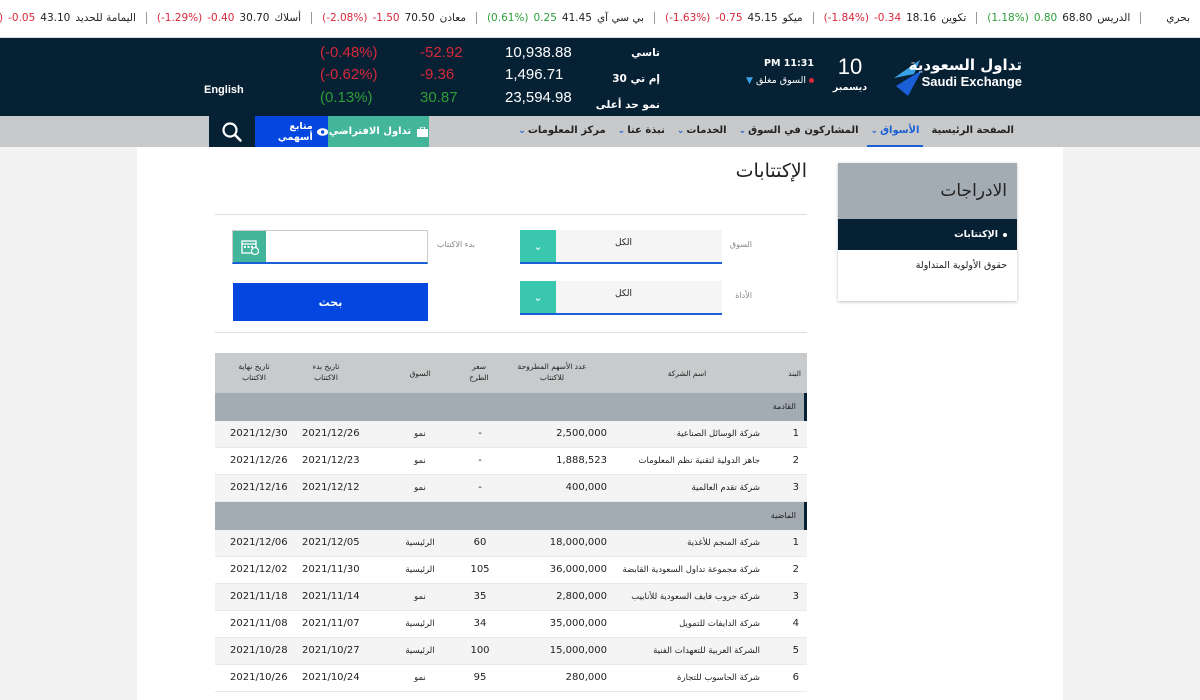 This screenshot has width=1200, height=700. I want to click on index-value: 1,496.71, so click(534, 74).